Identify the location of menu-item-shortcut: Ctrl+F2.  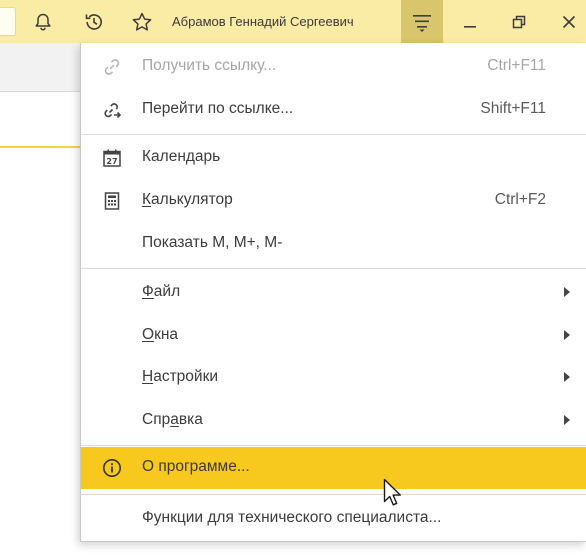
(520, 199).